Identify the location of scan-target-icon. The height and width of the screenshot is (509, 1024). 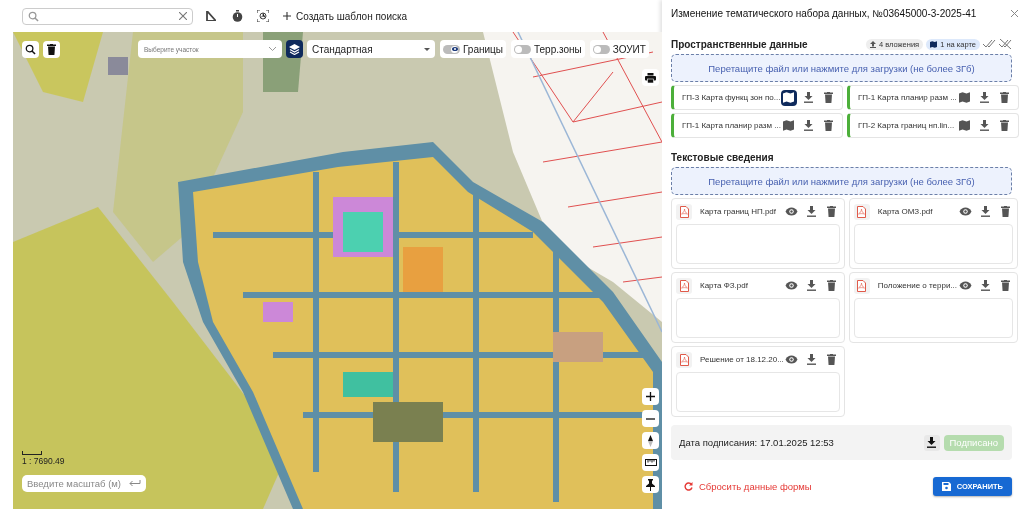
(263, 16).